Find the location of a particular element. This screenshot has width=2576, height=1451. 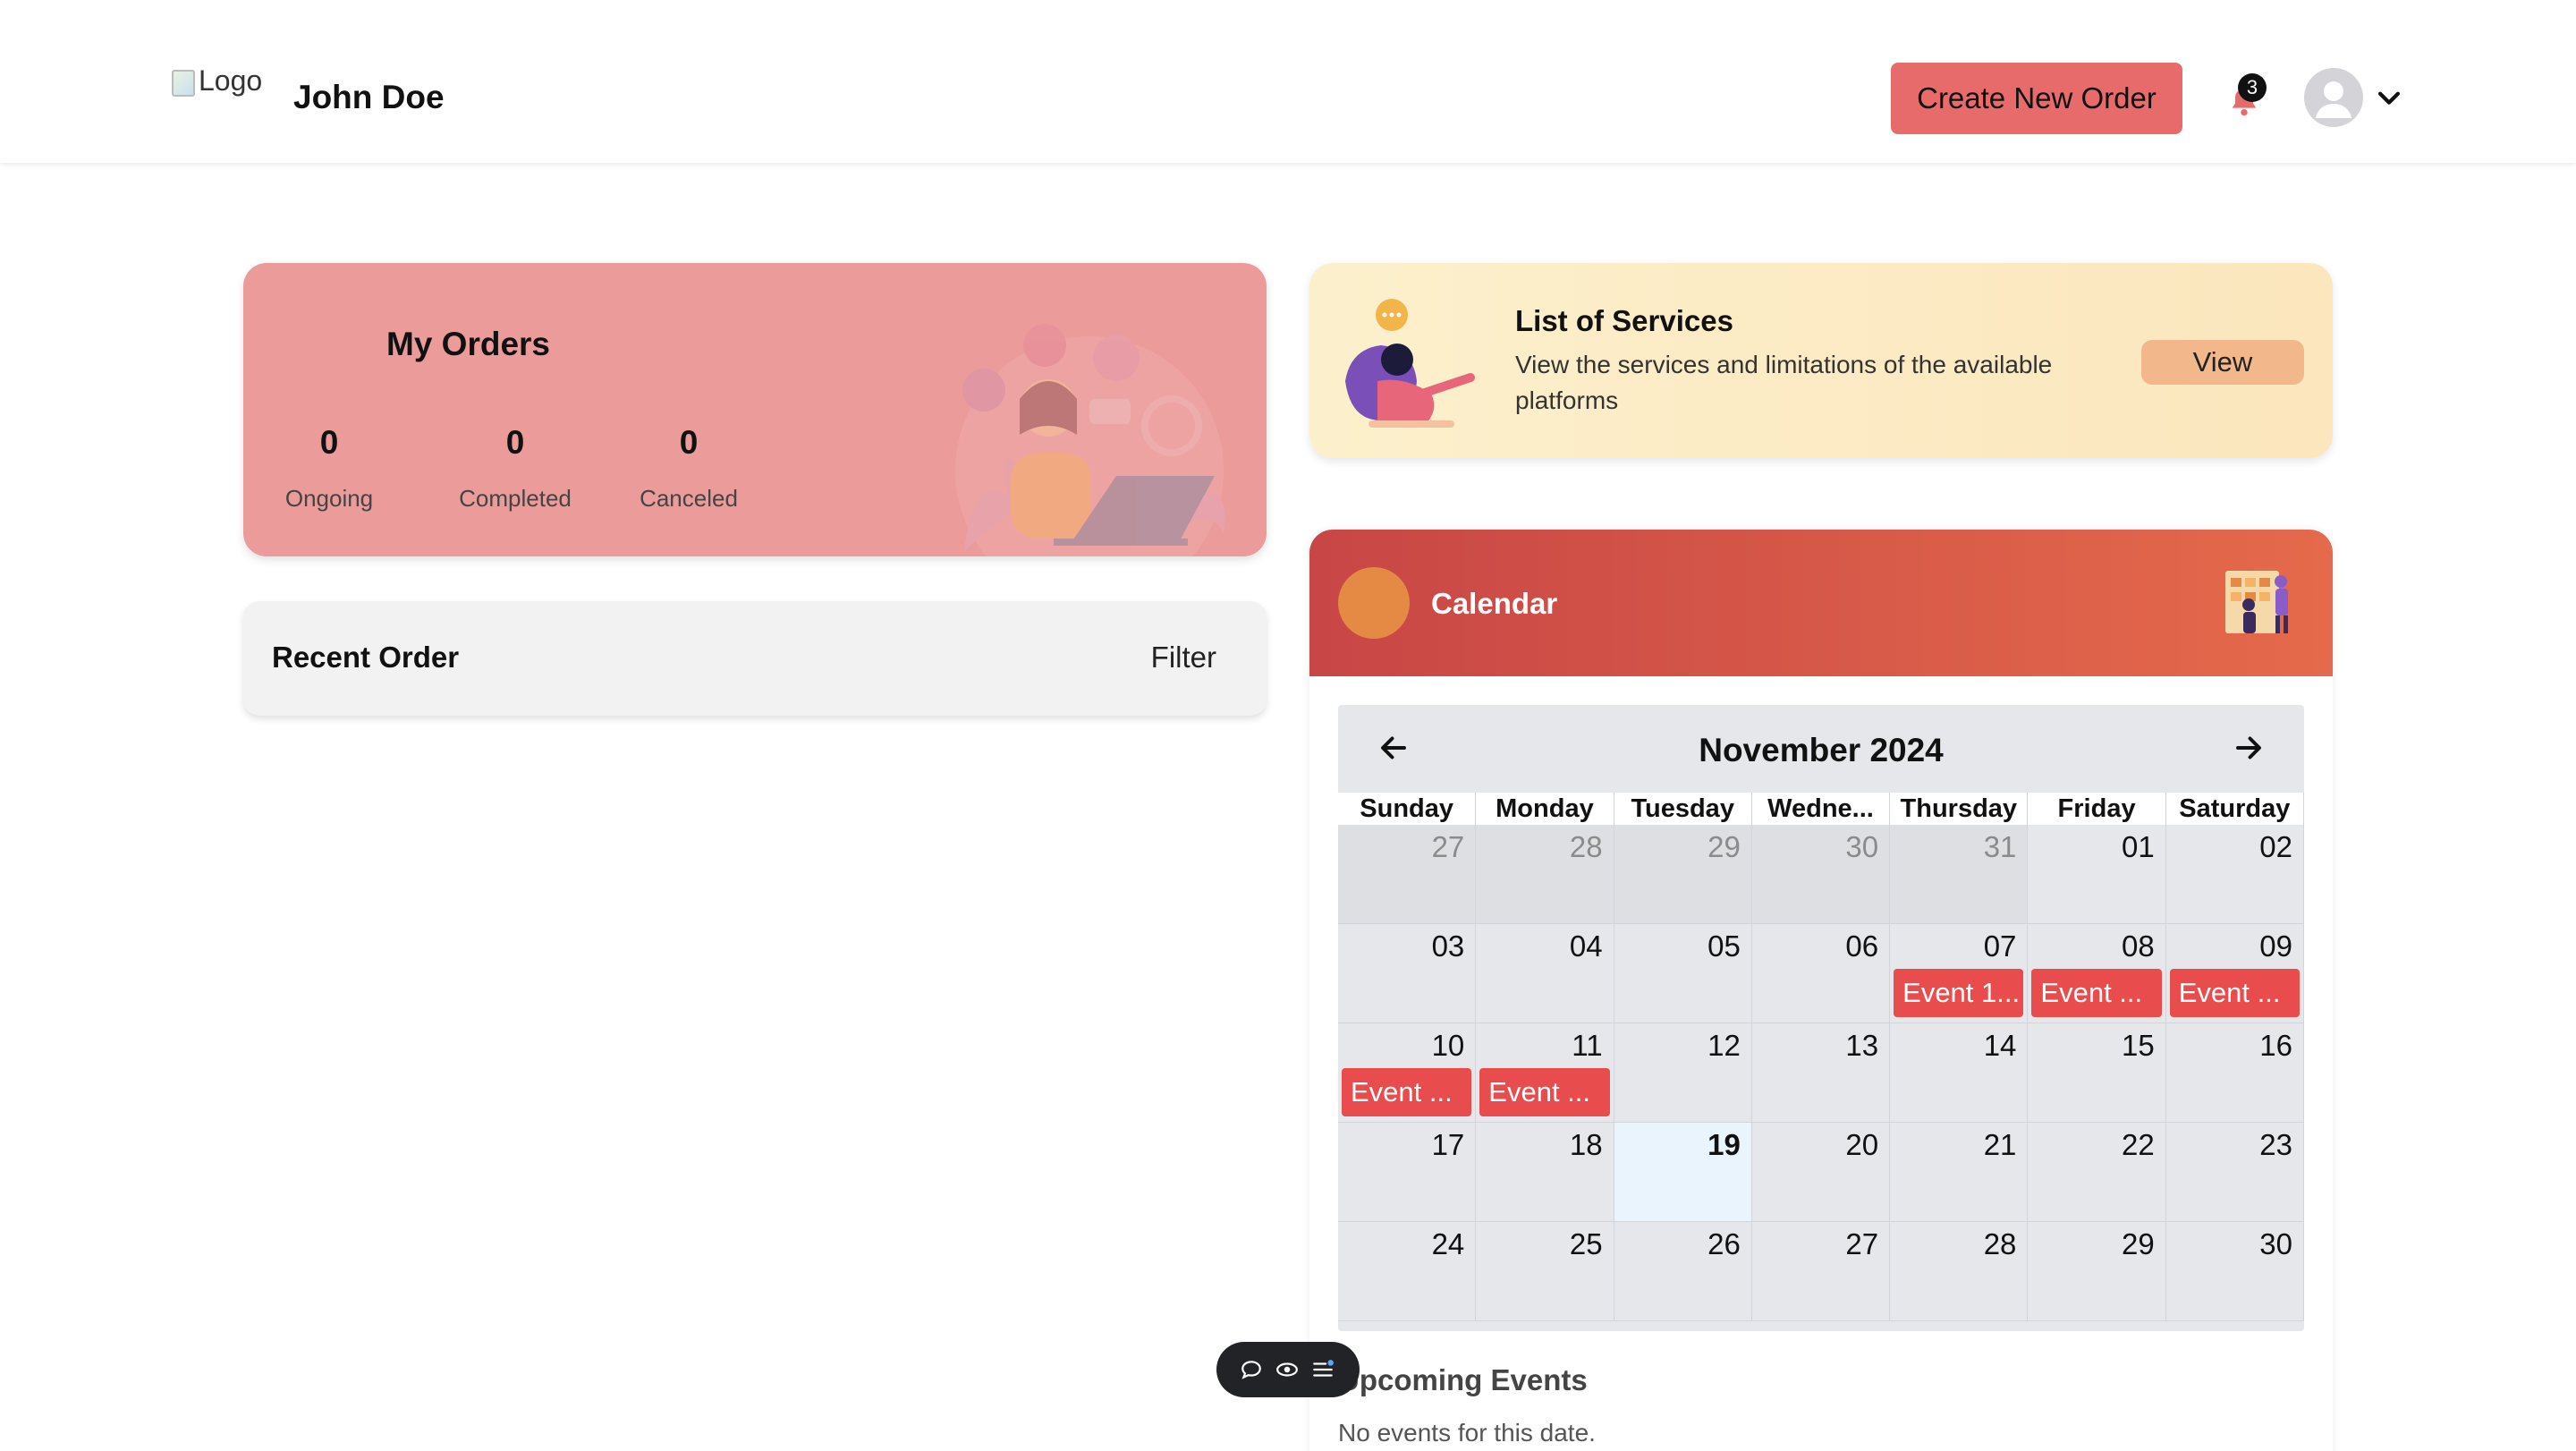

create-new-order-button: Create New Order is located at coordinates (2036, 98).